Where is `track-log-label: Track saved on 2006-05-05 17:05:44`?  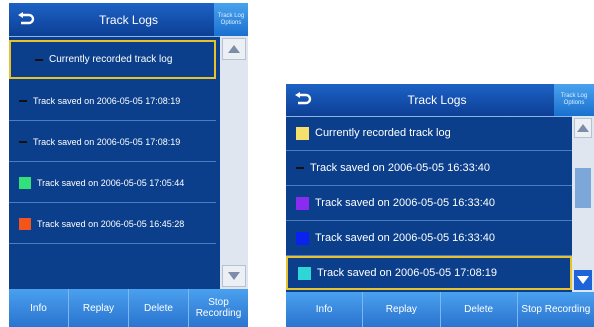
track-log-label: Track saved on 2006-05-05 17:05:44 is located at coordinates (111, 182).